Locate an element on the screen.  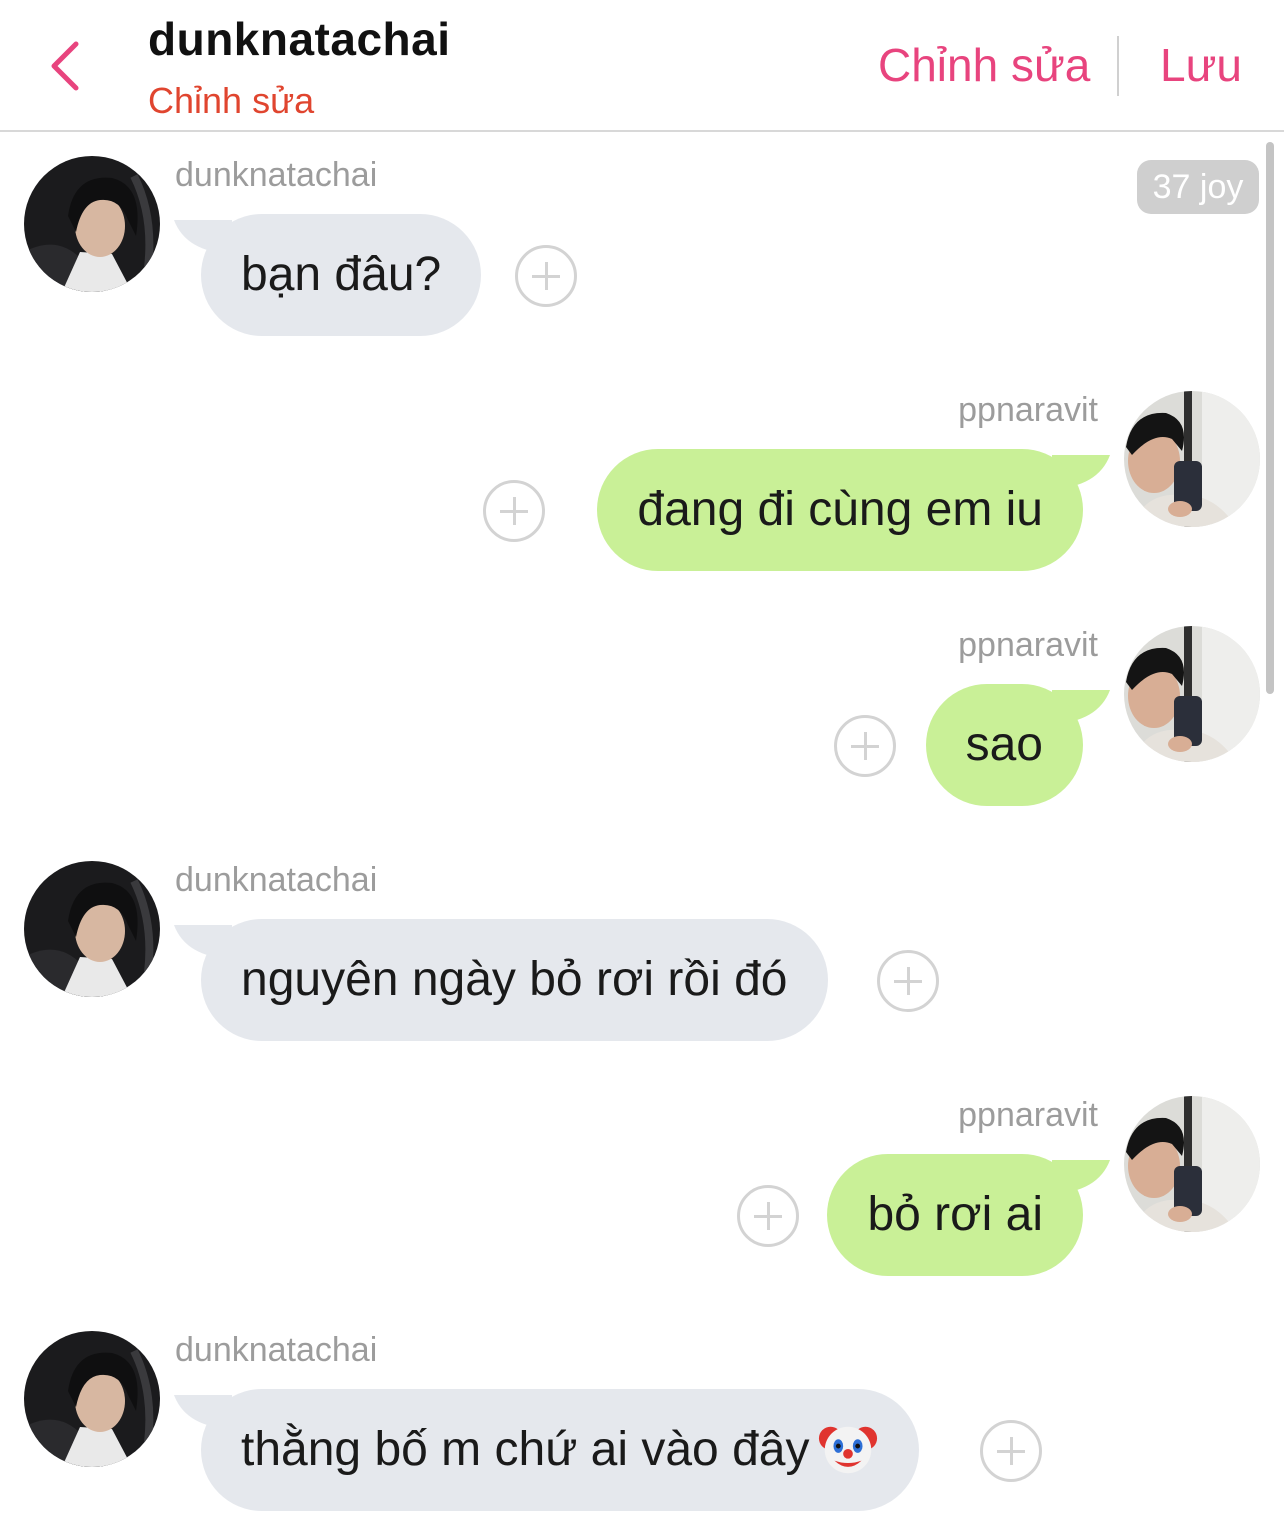
message-text: bỏ rơi ai is located at coordinates (955, 1214).